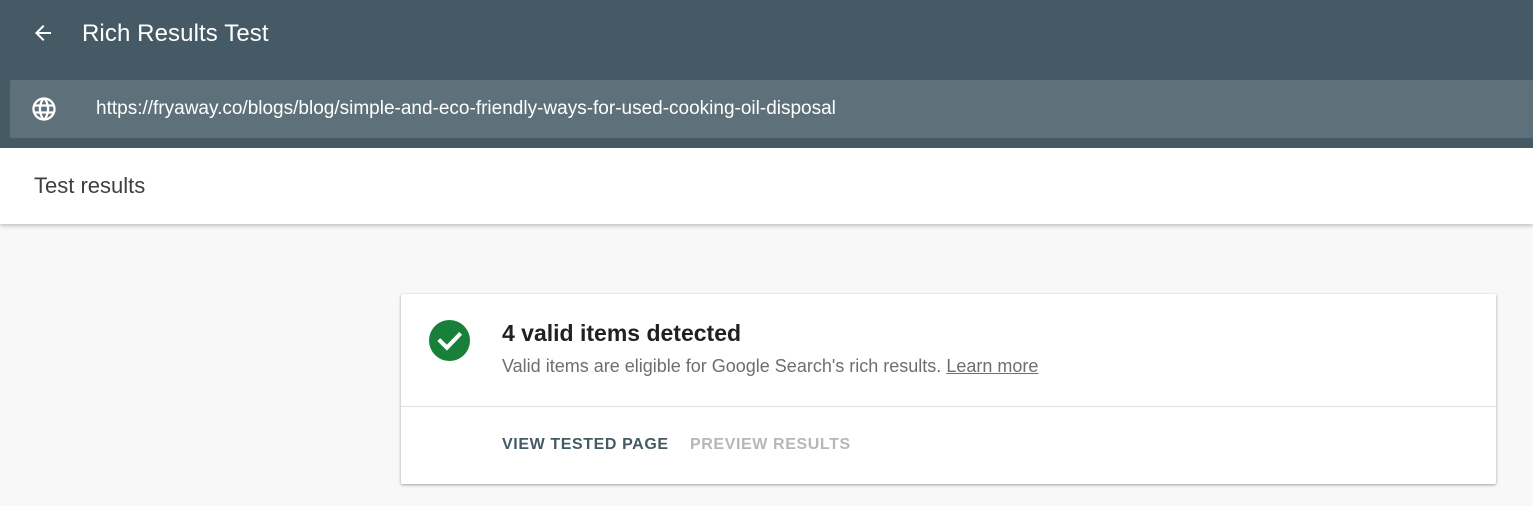  I want to click on card-divider, so click(948, 406).